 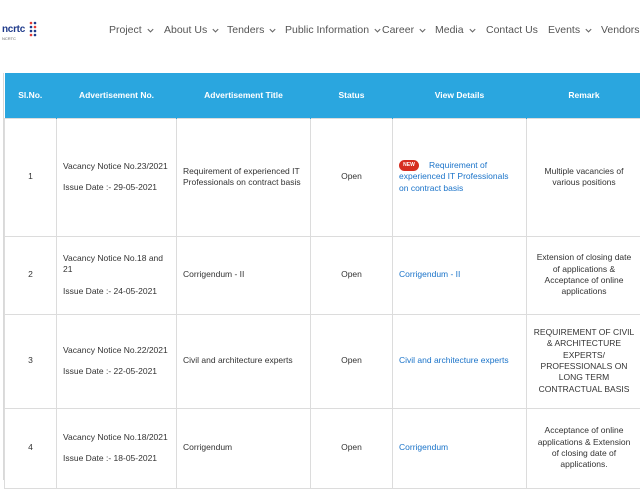 What do you see at coordinates (244, 275) in the screenshot?
I see `cell-advertisement-title: Corrigendum - II` at bounding box center [244, 275].